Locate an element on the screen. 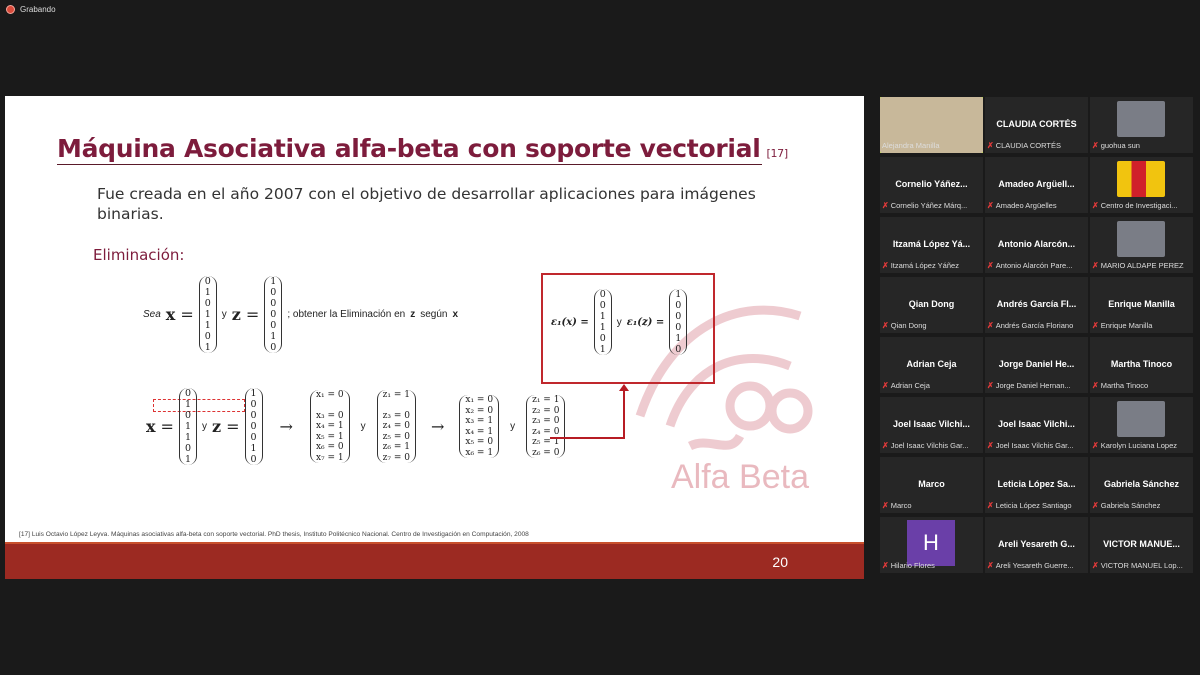  segun-word: según is located at coordinates (434, 314).